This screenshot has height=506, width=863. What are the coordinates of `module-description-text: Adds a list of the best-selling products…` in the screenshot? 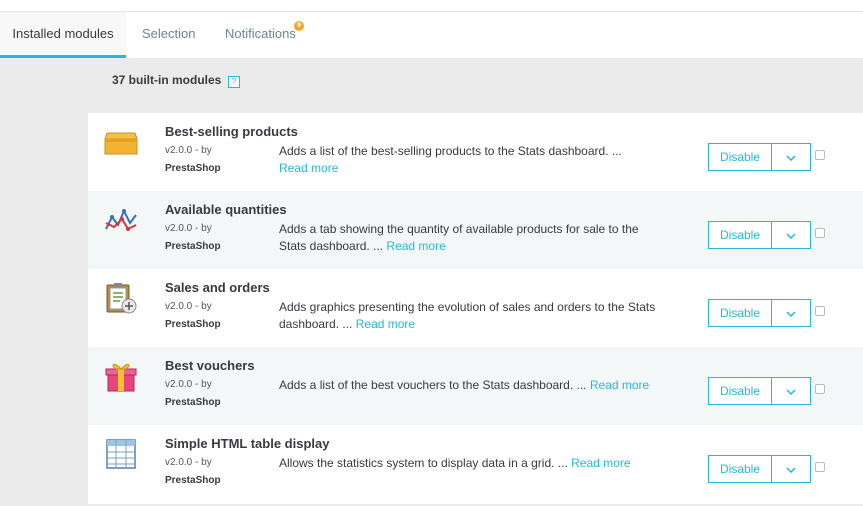 It's located at (450, 151).